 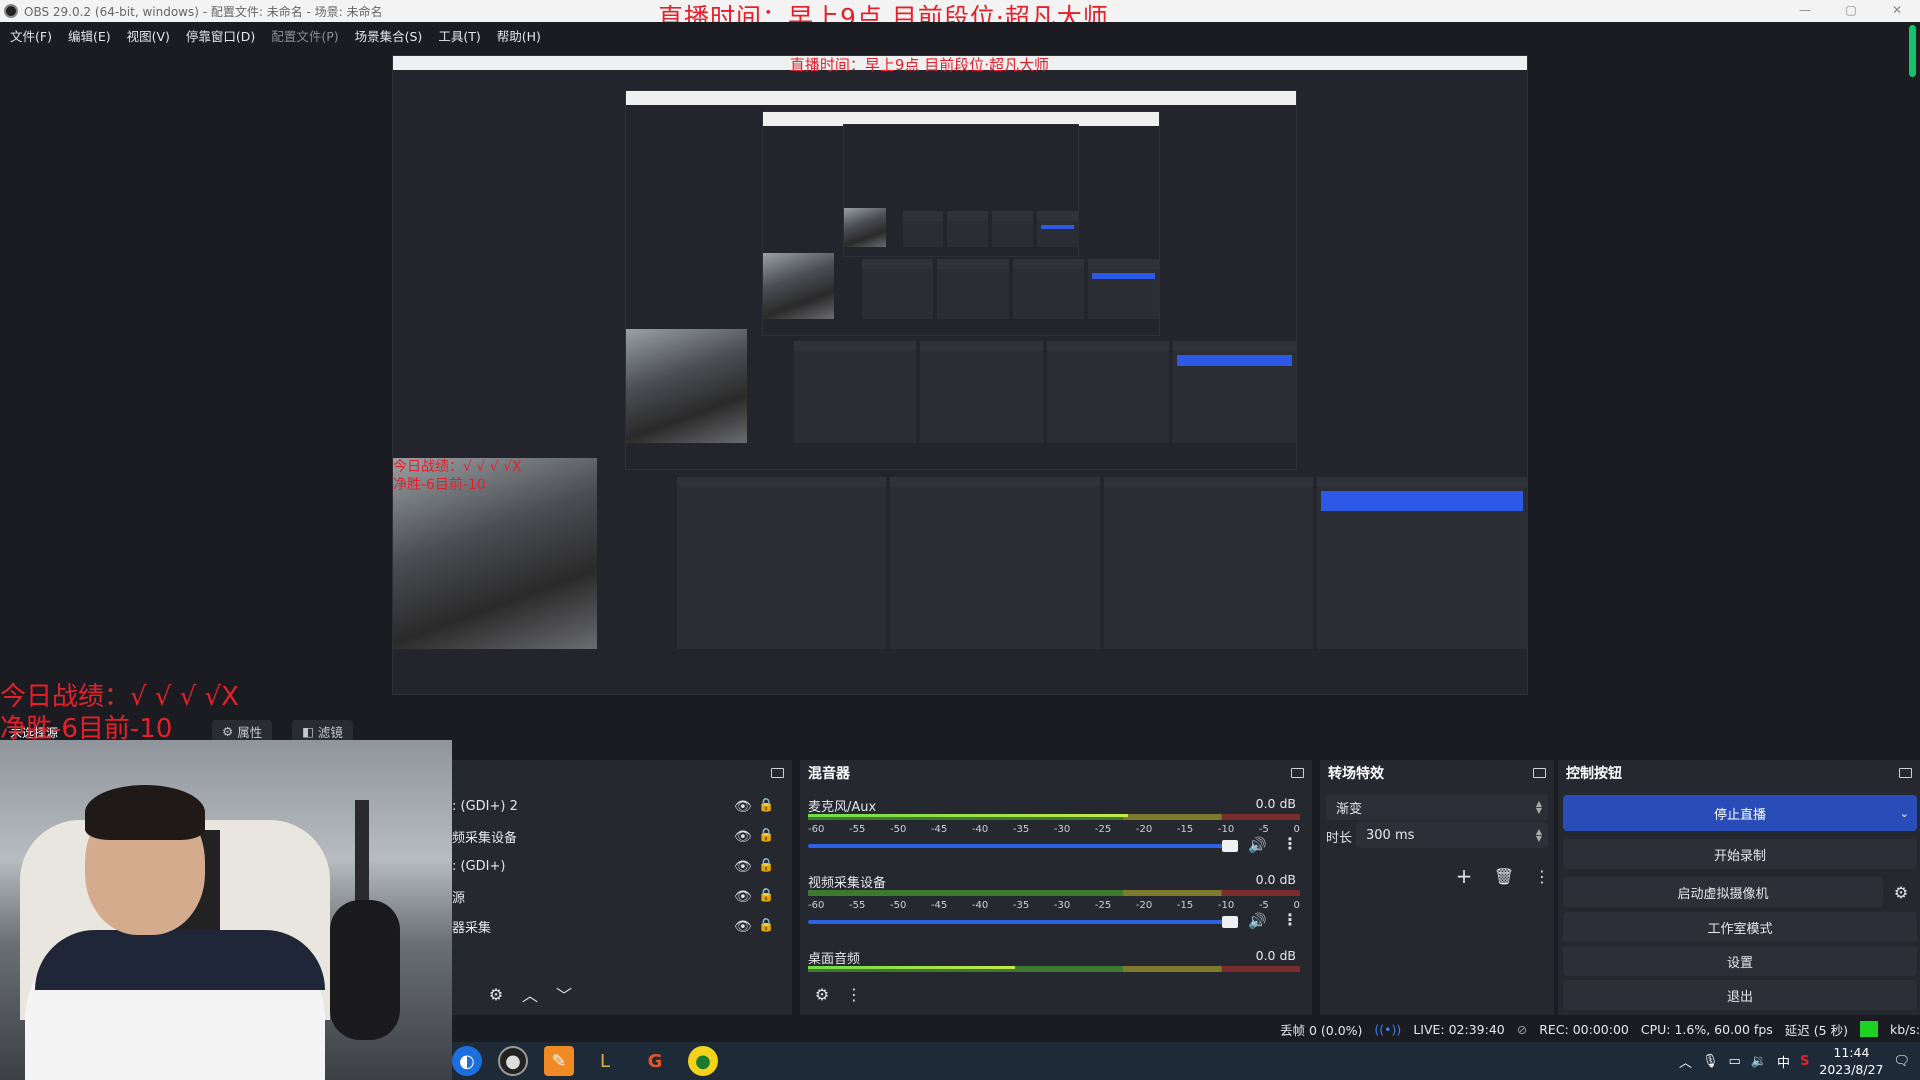 I want to click on rec-time: REC: 00:00:00, so click(x=1584, y=1029).